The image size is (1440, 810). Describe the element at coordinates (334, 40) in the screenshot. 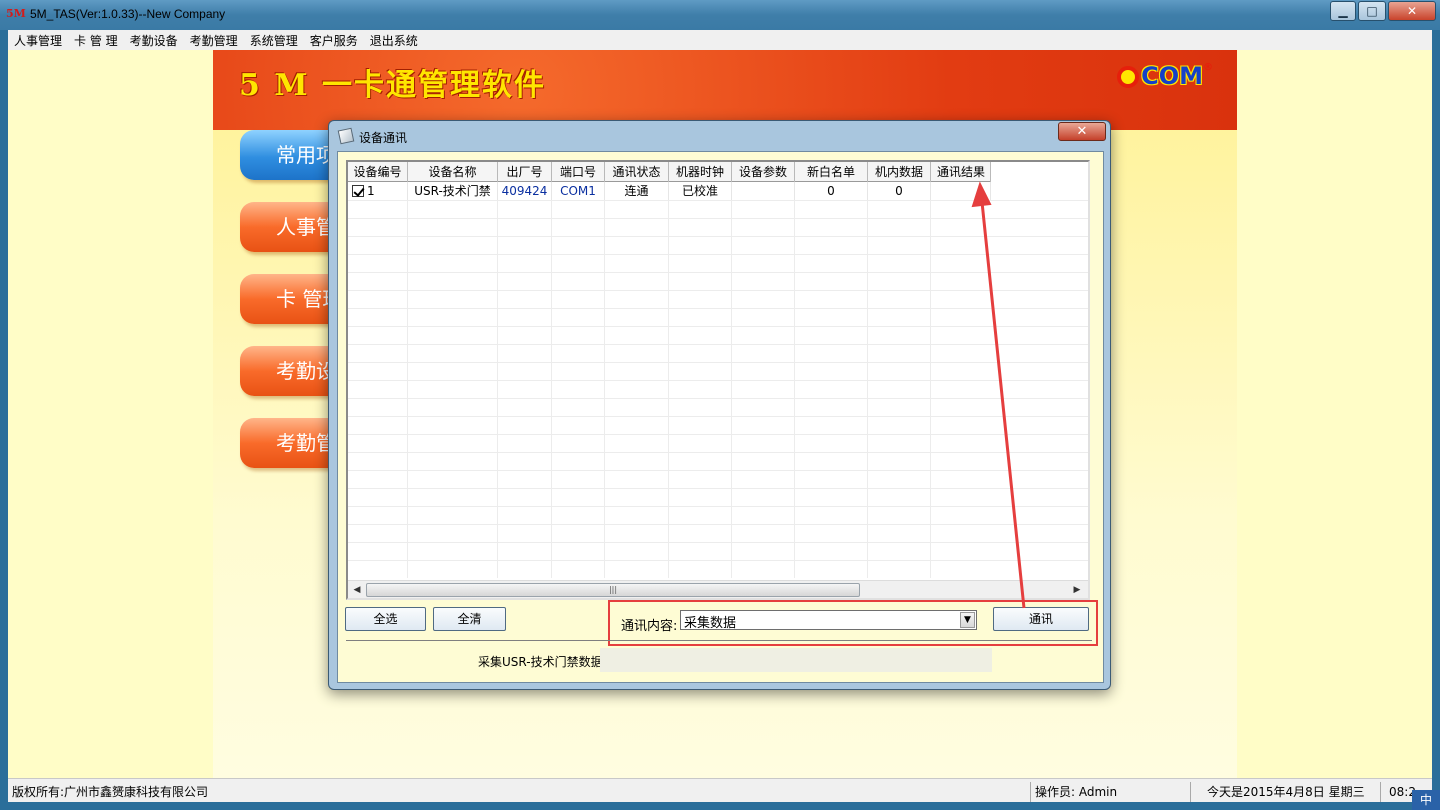

I see `menu-item-customer-service: 客户服务` at that location.